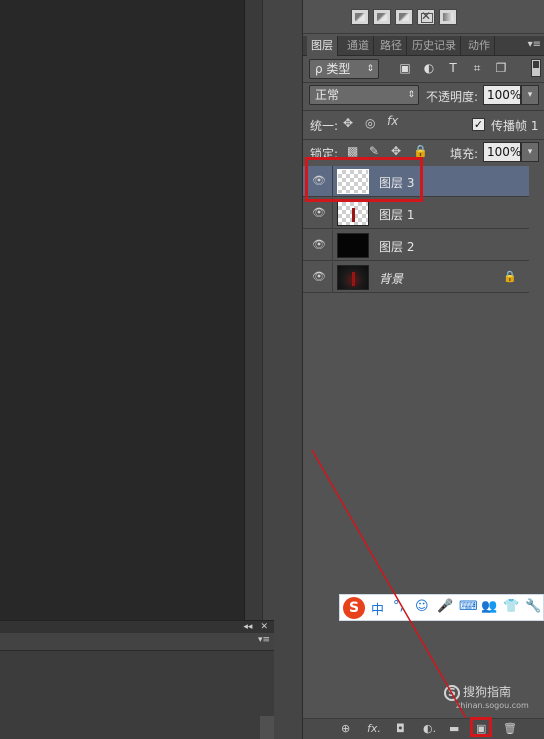 This screenshot has width=544, height=739. Describe the element at coordinates (487, 692) in the screenshot. I see `watermark-title: 搜狗指南` at that location.